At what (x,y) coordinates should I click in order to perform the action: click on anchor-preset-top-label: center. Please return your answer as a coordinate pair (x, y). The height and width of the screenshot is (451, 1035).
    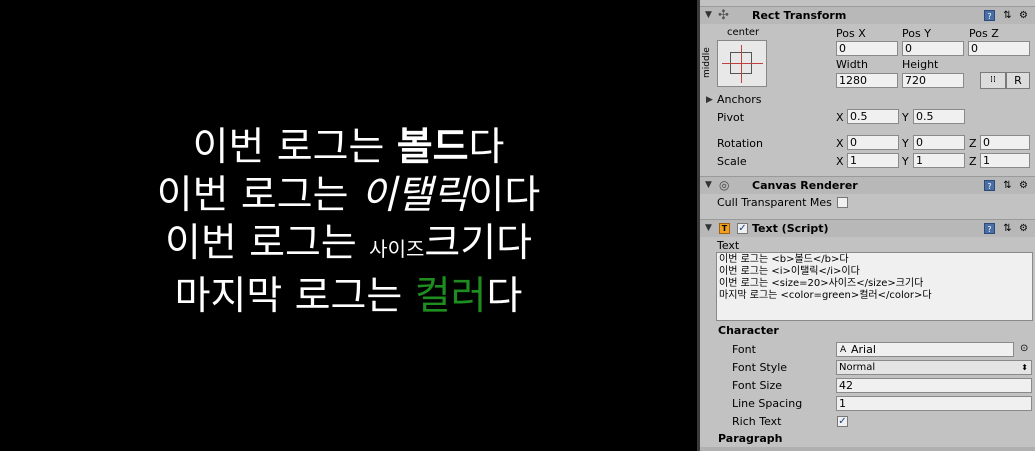
    Looking at the image, I should click on (743, 32).